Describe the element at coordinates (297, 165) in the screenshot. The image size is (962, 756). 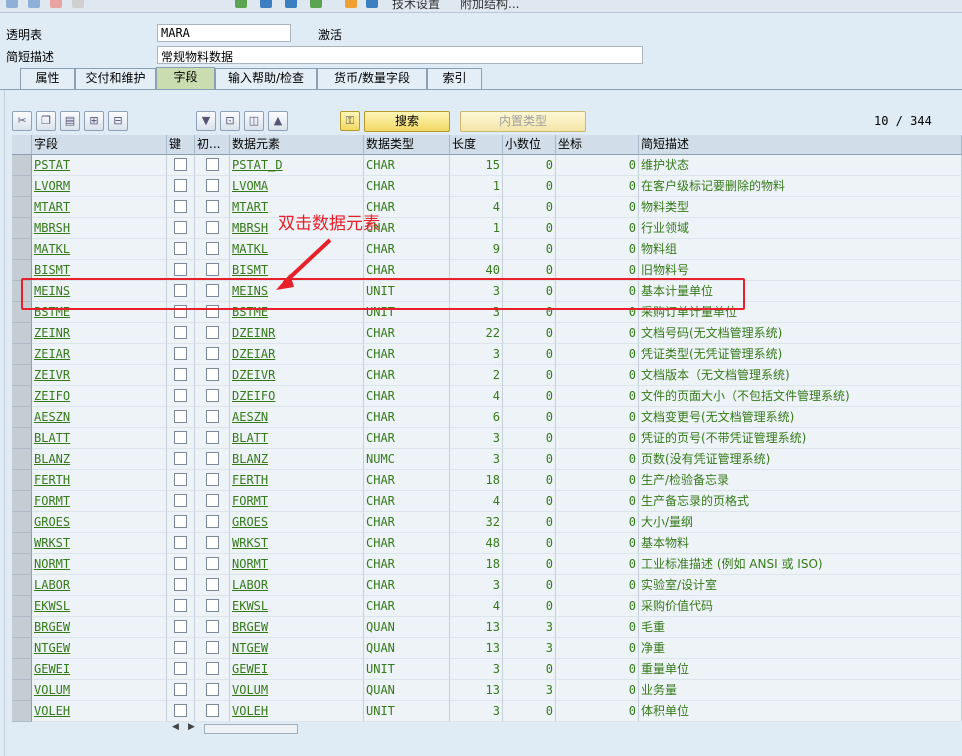
I see `cell-data-element: PSTAT_D` at that location.